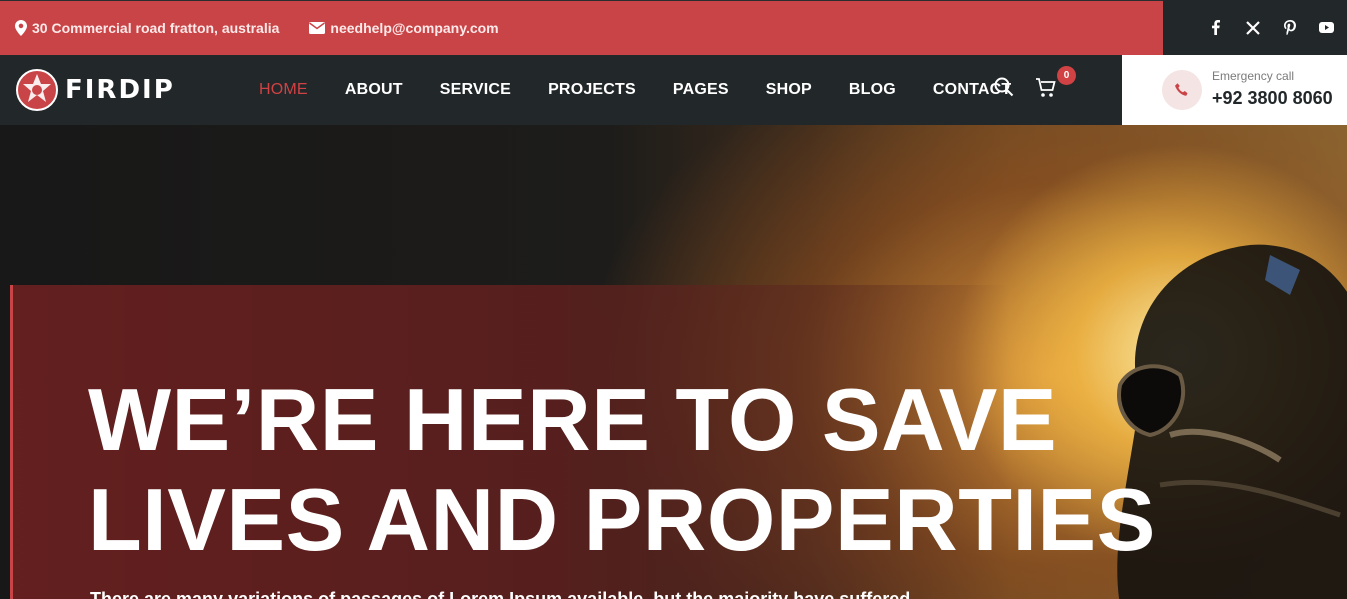 This screenshot has height=599, width=1347. I want to click on nav-pages: PAGES, so click(701, 90).